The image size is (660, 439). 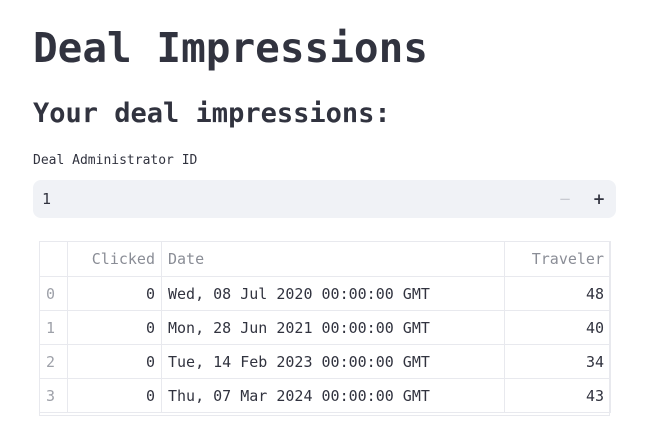 I want to click on cell-date: Tue, 14 Feb 2023 00:00:00 GMT, so click(x=333, y=361).